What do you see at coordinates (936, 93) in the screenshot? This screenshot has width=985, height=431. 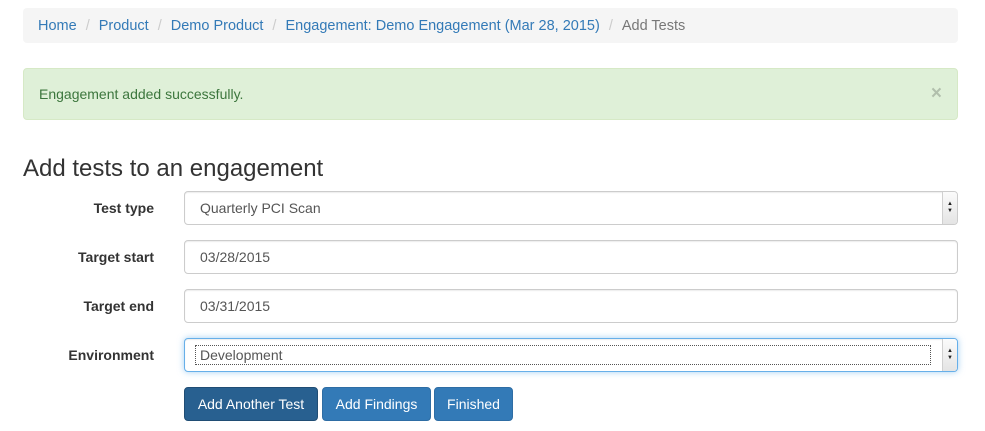 I see `close-icon: ×` at bounding box center [936, 93].